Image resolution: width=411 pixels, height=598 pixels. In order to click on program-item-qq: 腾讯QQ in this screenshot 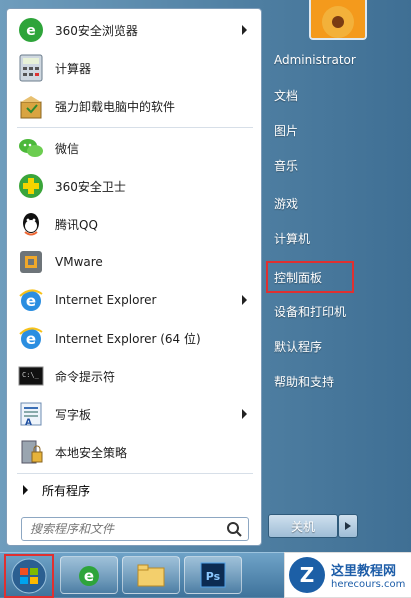, I will do `click(134, 224)`.